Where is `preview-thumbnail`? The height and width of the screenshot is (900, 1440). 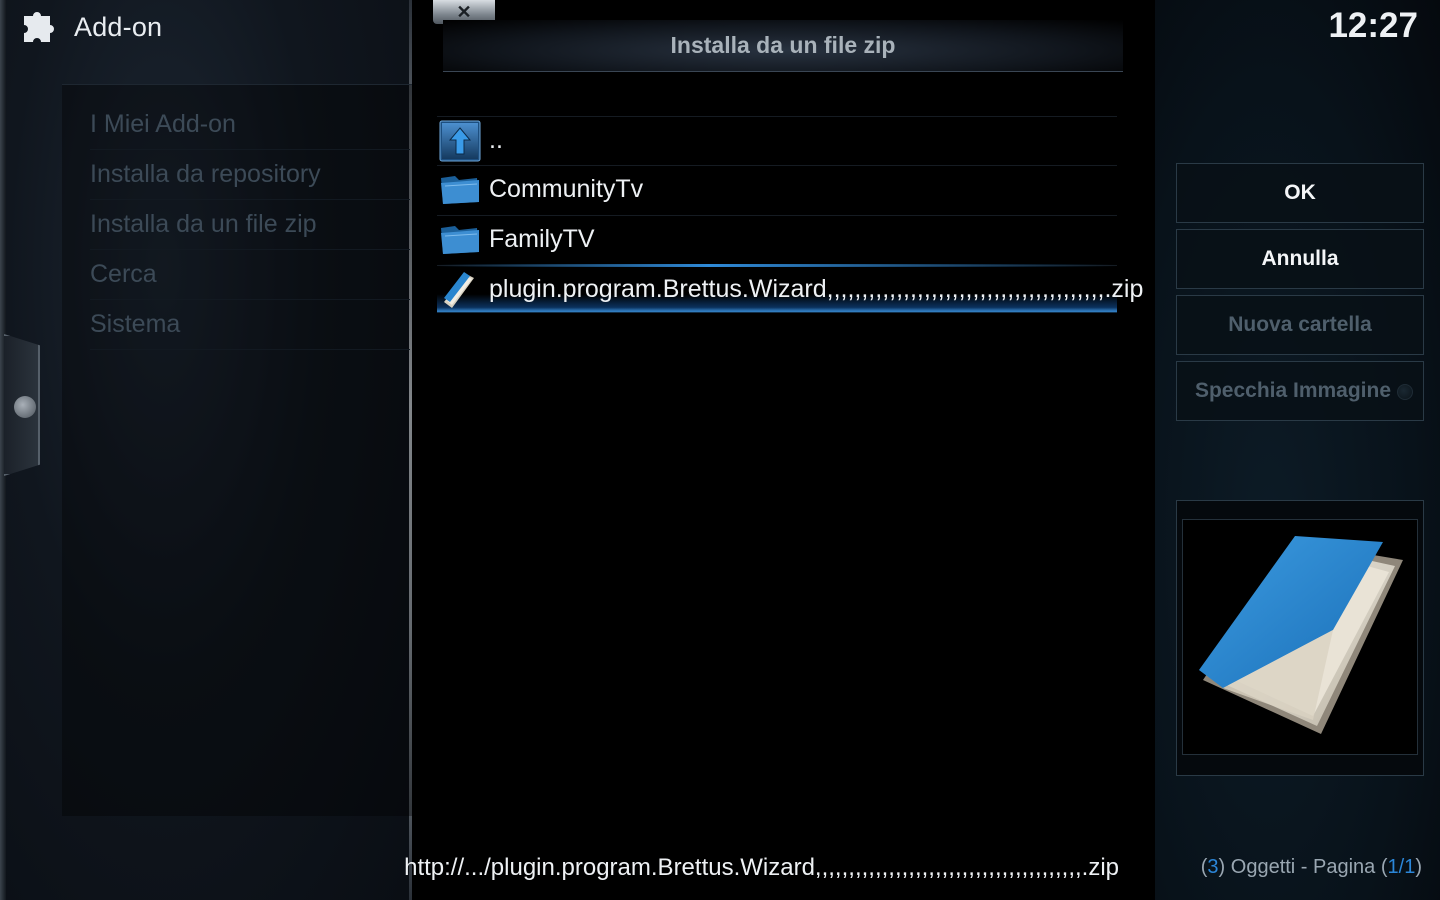 preview-thumbnail is located at coordinates (1300, 637).